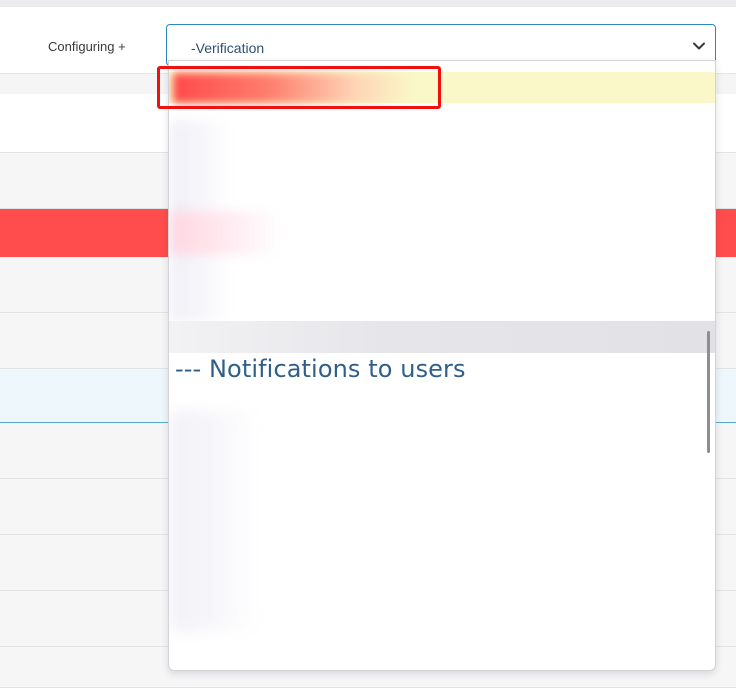  I want to click on group-heading-notifications: --- Notifications to users, so click(320, 369).